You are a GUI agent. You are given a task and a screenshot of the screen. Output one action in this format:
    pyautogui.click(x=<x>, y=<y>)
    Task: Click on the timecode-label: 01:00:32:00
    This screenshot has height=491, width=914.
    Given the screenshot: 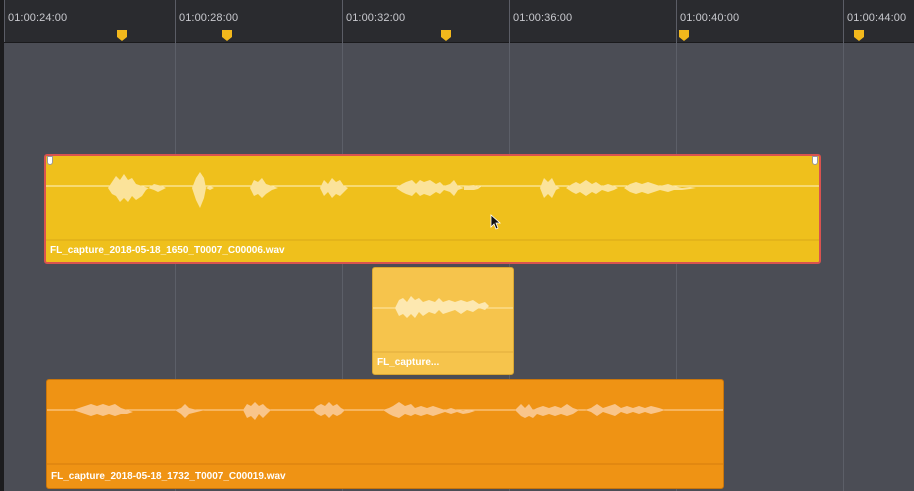 What is the action you would take?
    pyautogui.click(x=376, y=18)
    